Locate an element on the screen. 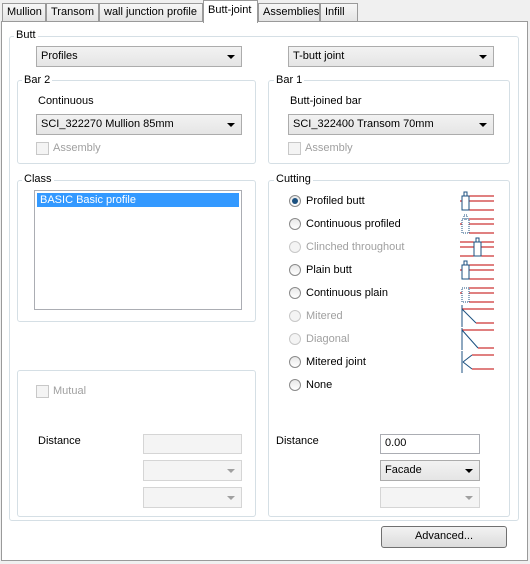 Image resolution: width=530 pixels, height=564 pixels. class-list-item: BASIC Basic profile is located at coordinates (138, 200).